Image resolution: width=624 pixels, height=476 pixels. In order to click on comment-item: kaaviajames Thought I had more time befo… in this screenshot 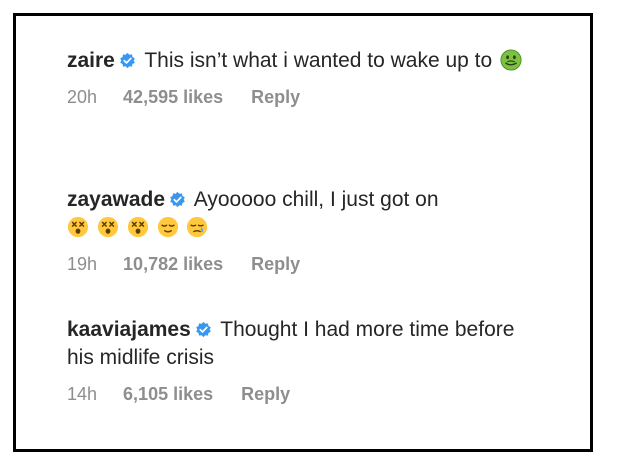, I will do `click(307, 360)`.